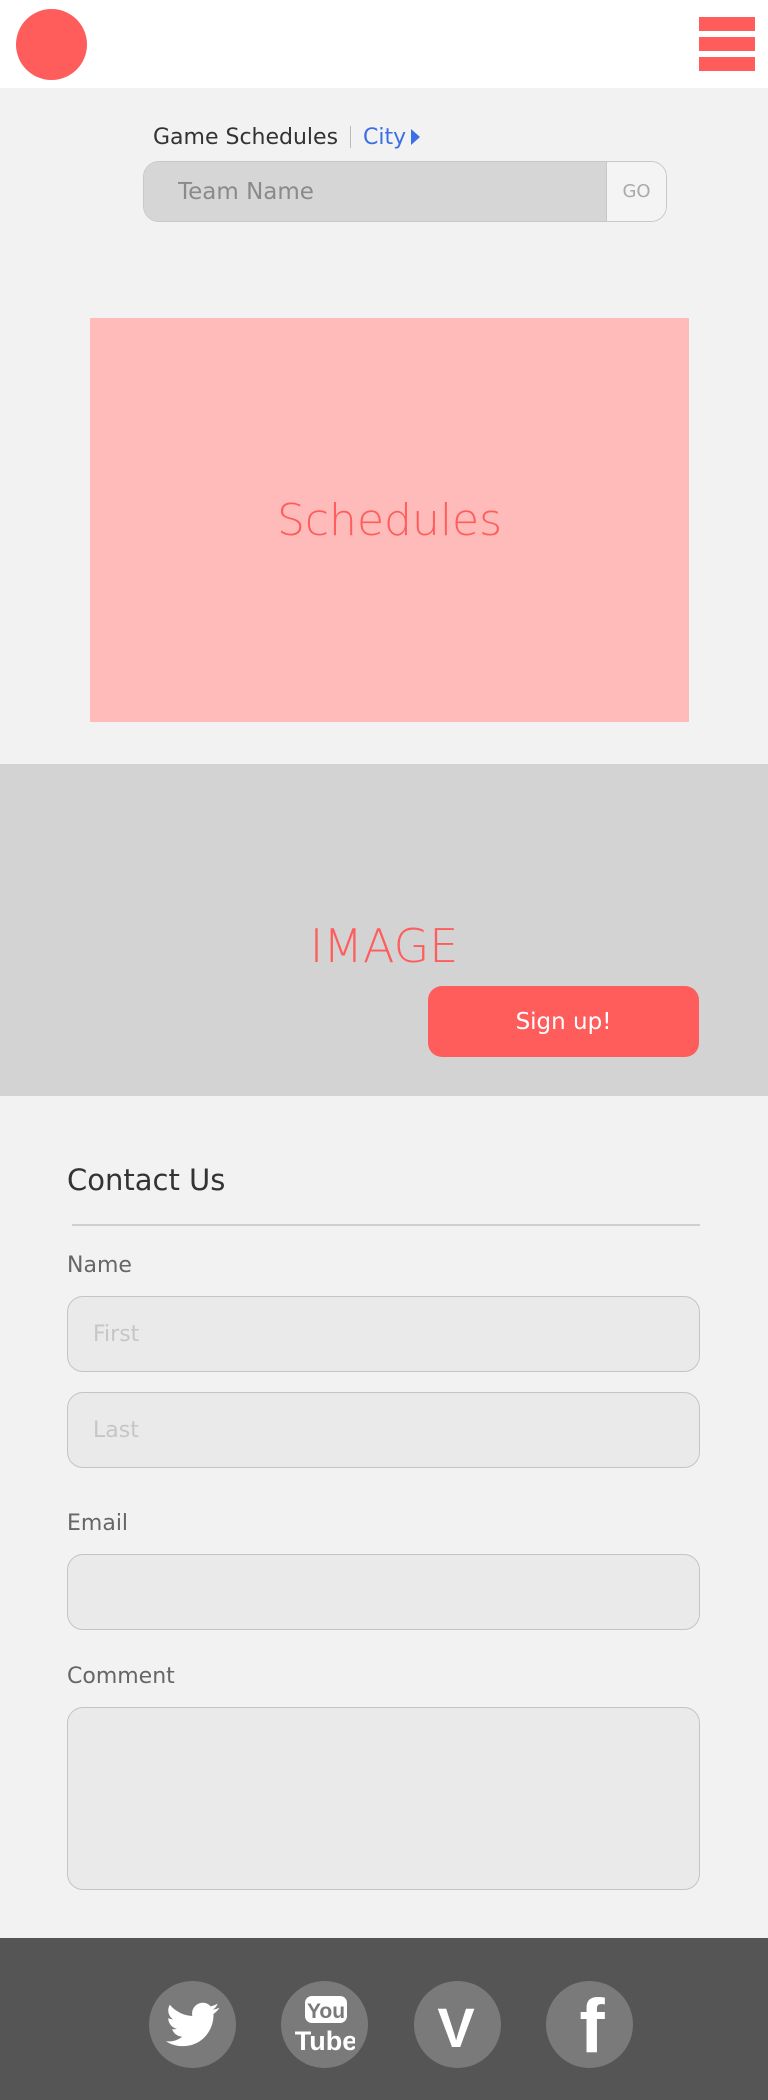 This screenshot has height=2100, width=768. I want to click on comment-field, so click(383, 1798).